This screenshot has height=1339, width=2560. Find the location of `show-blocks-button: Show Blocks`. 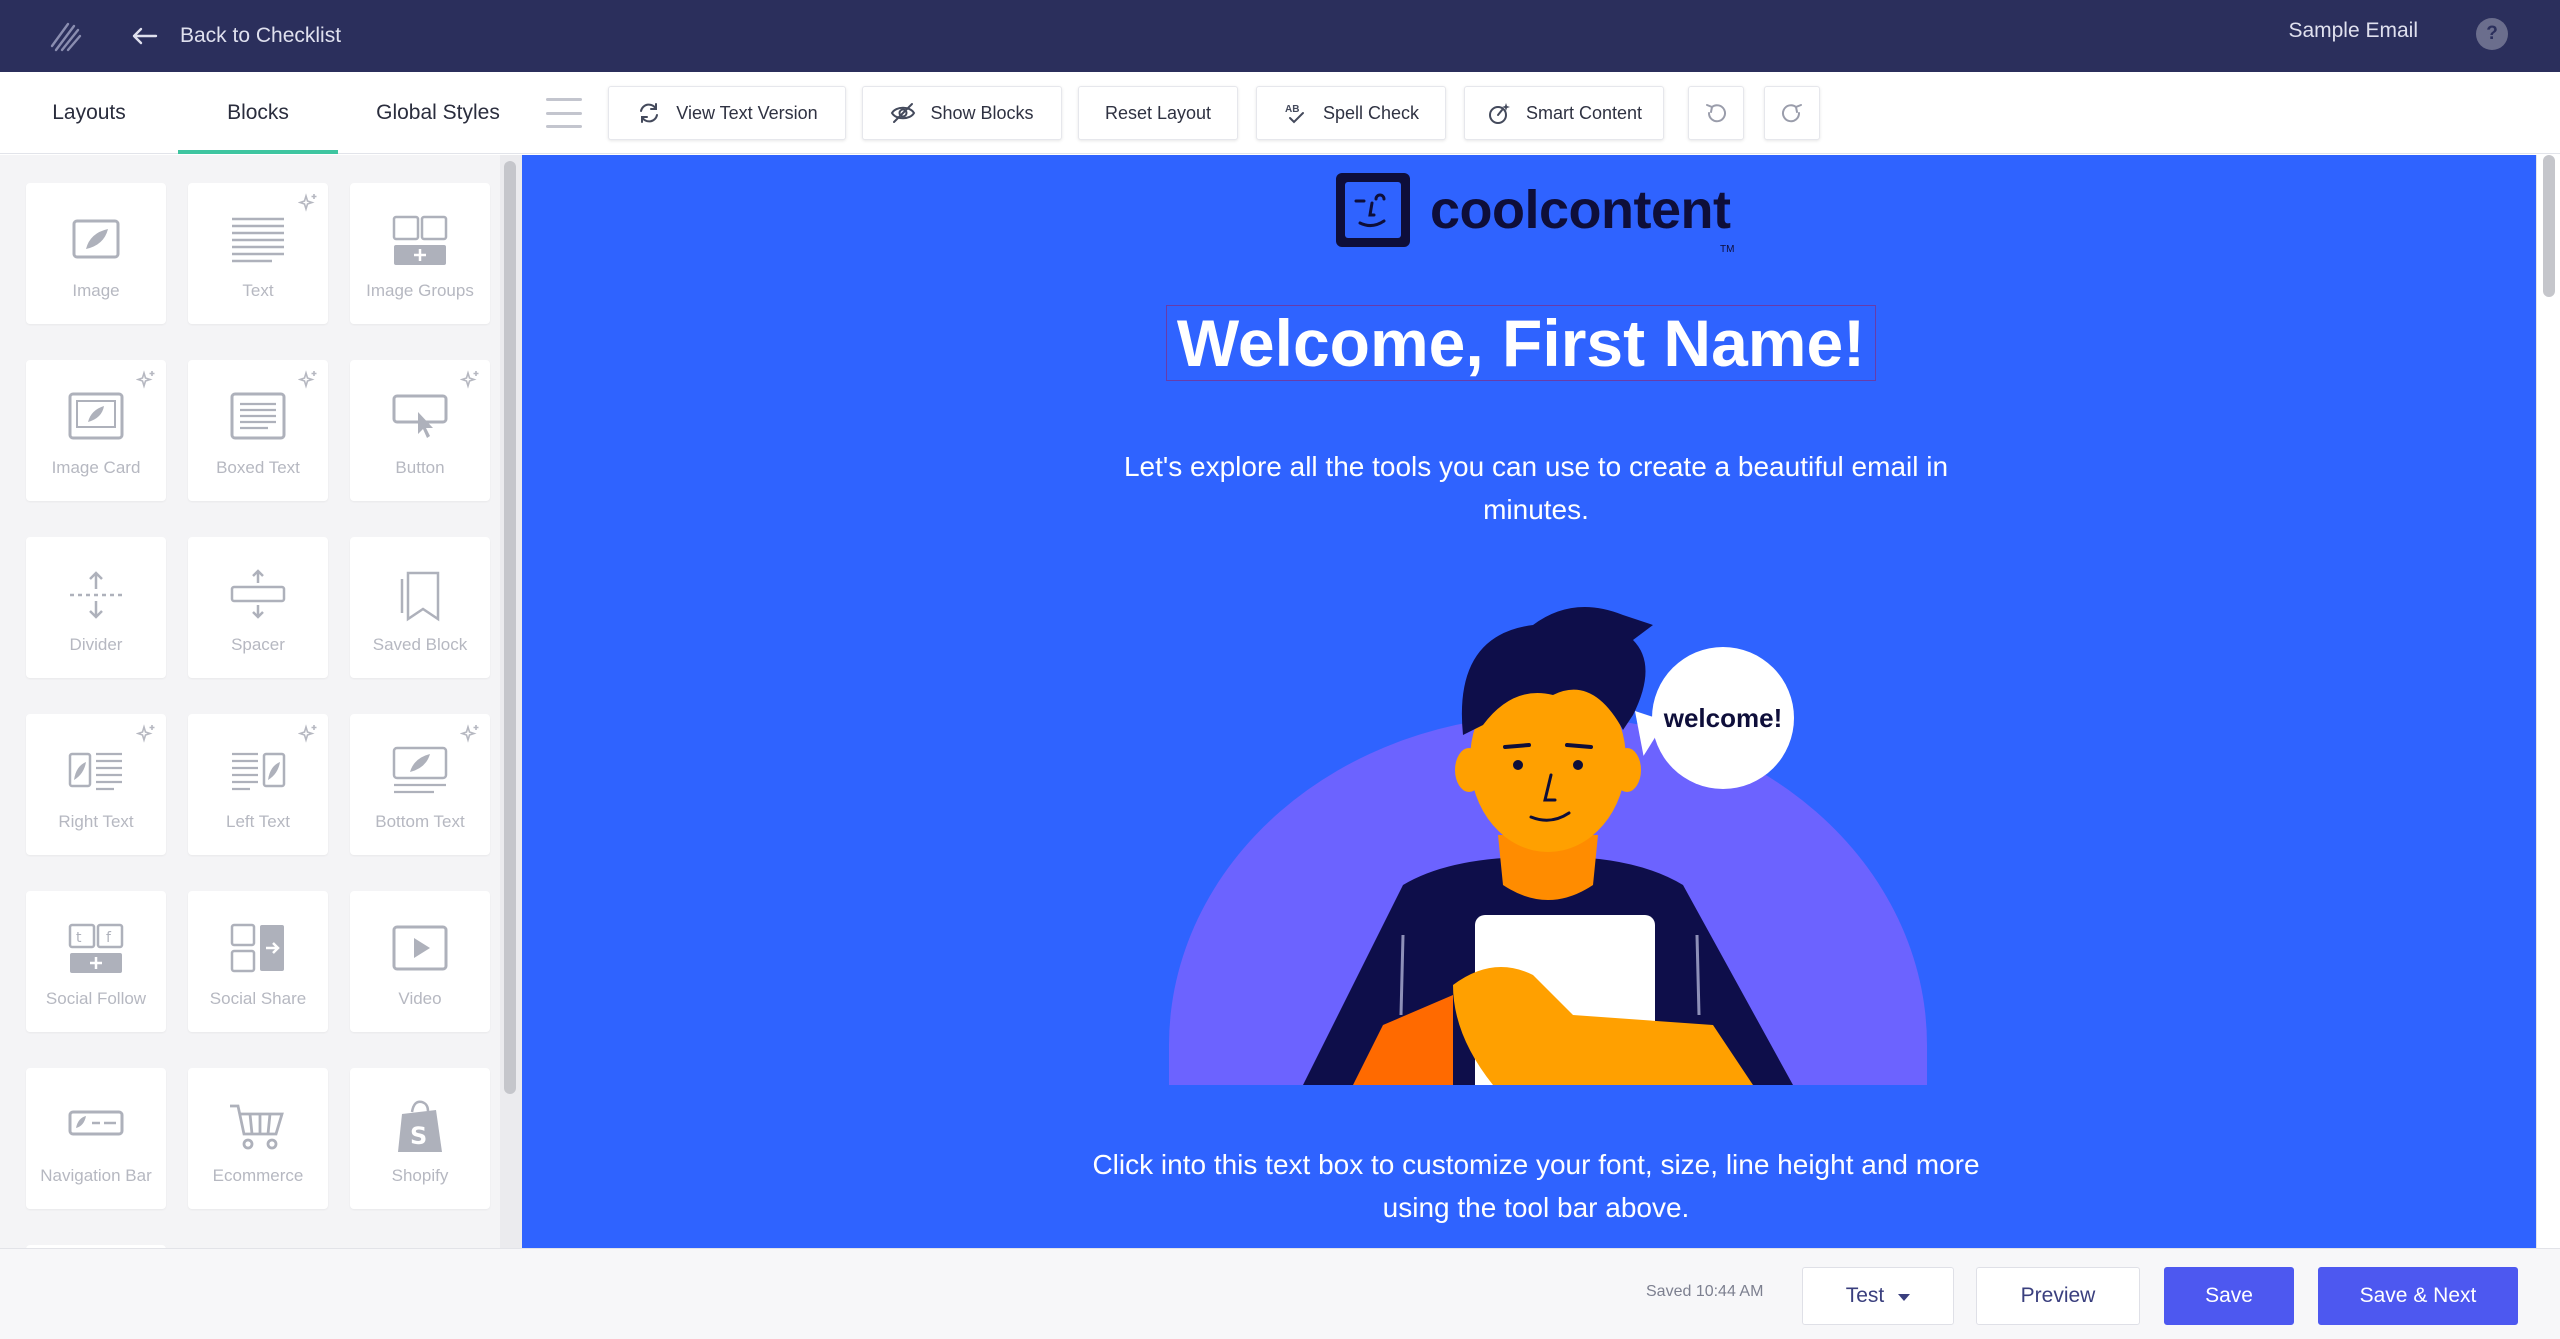

show-blocks-button: Show Blocks is located at coordinates (962, 113).